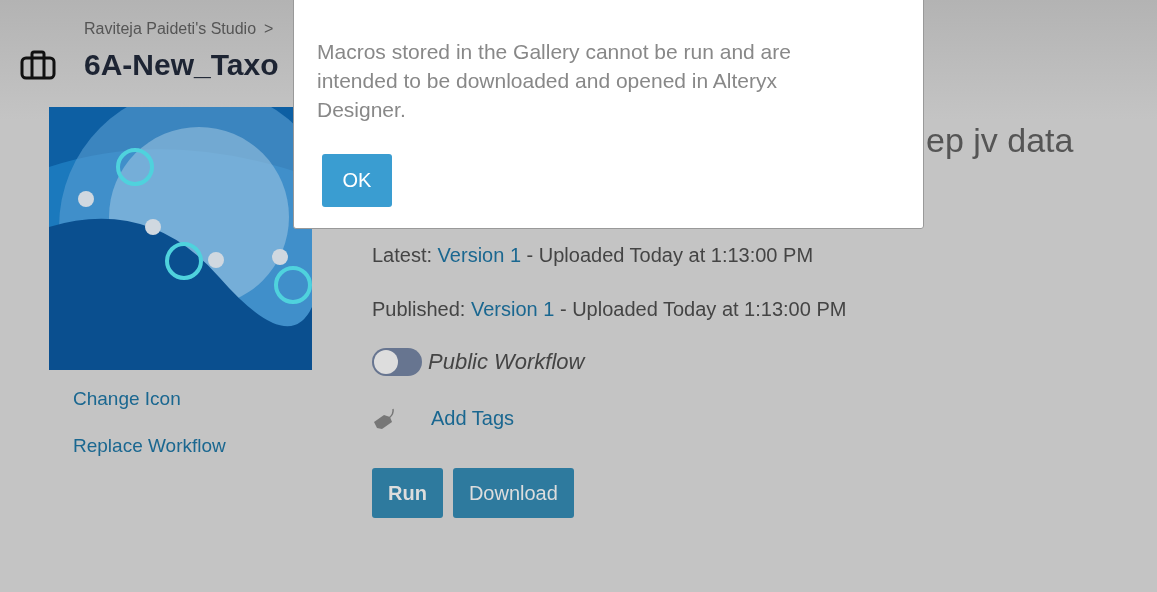 This screenshot has height=592, width=1157. What do you see at coordinates (593, 255) in the screenshot?
I see `version-info: Latest: Version 1 - Uploaded Today at 1:13:00 PM` at bounding box center [593, 255].